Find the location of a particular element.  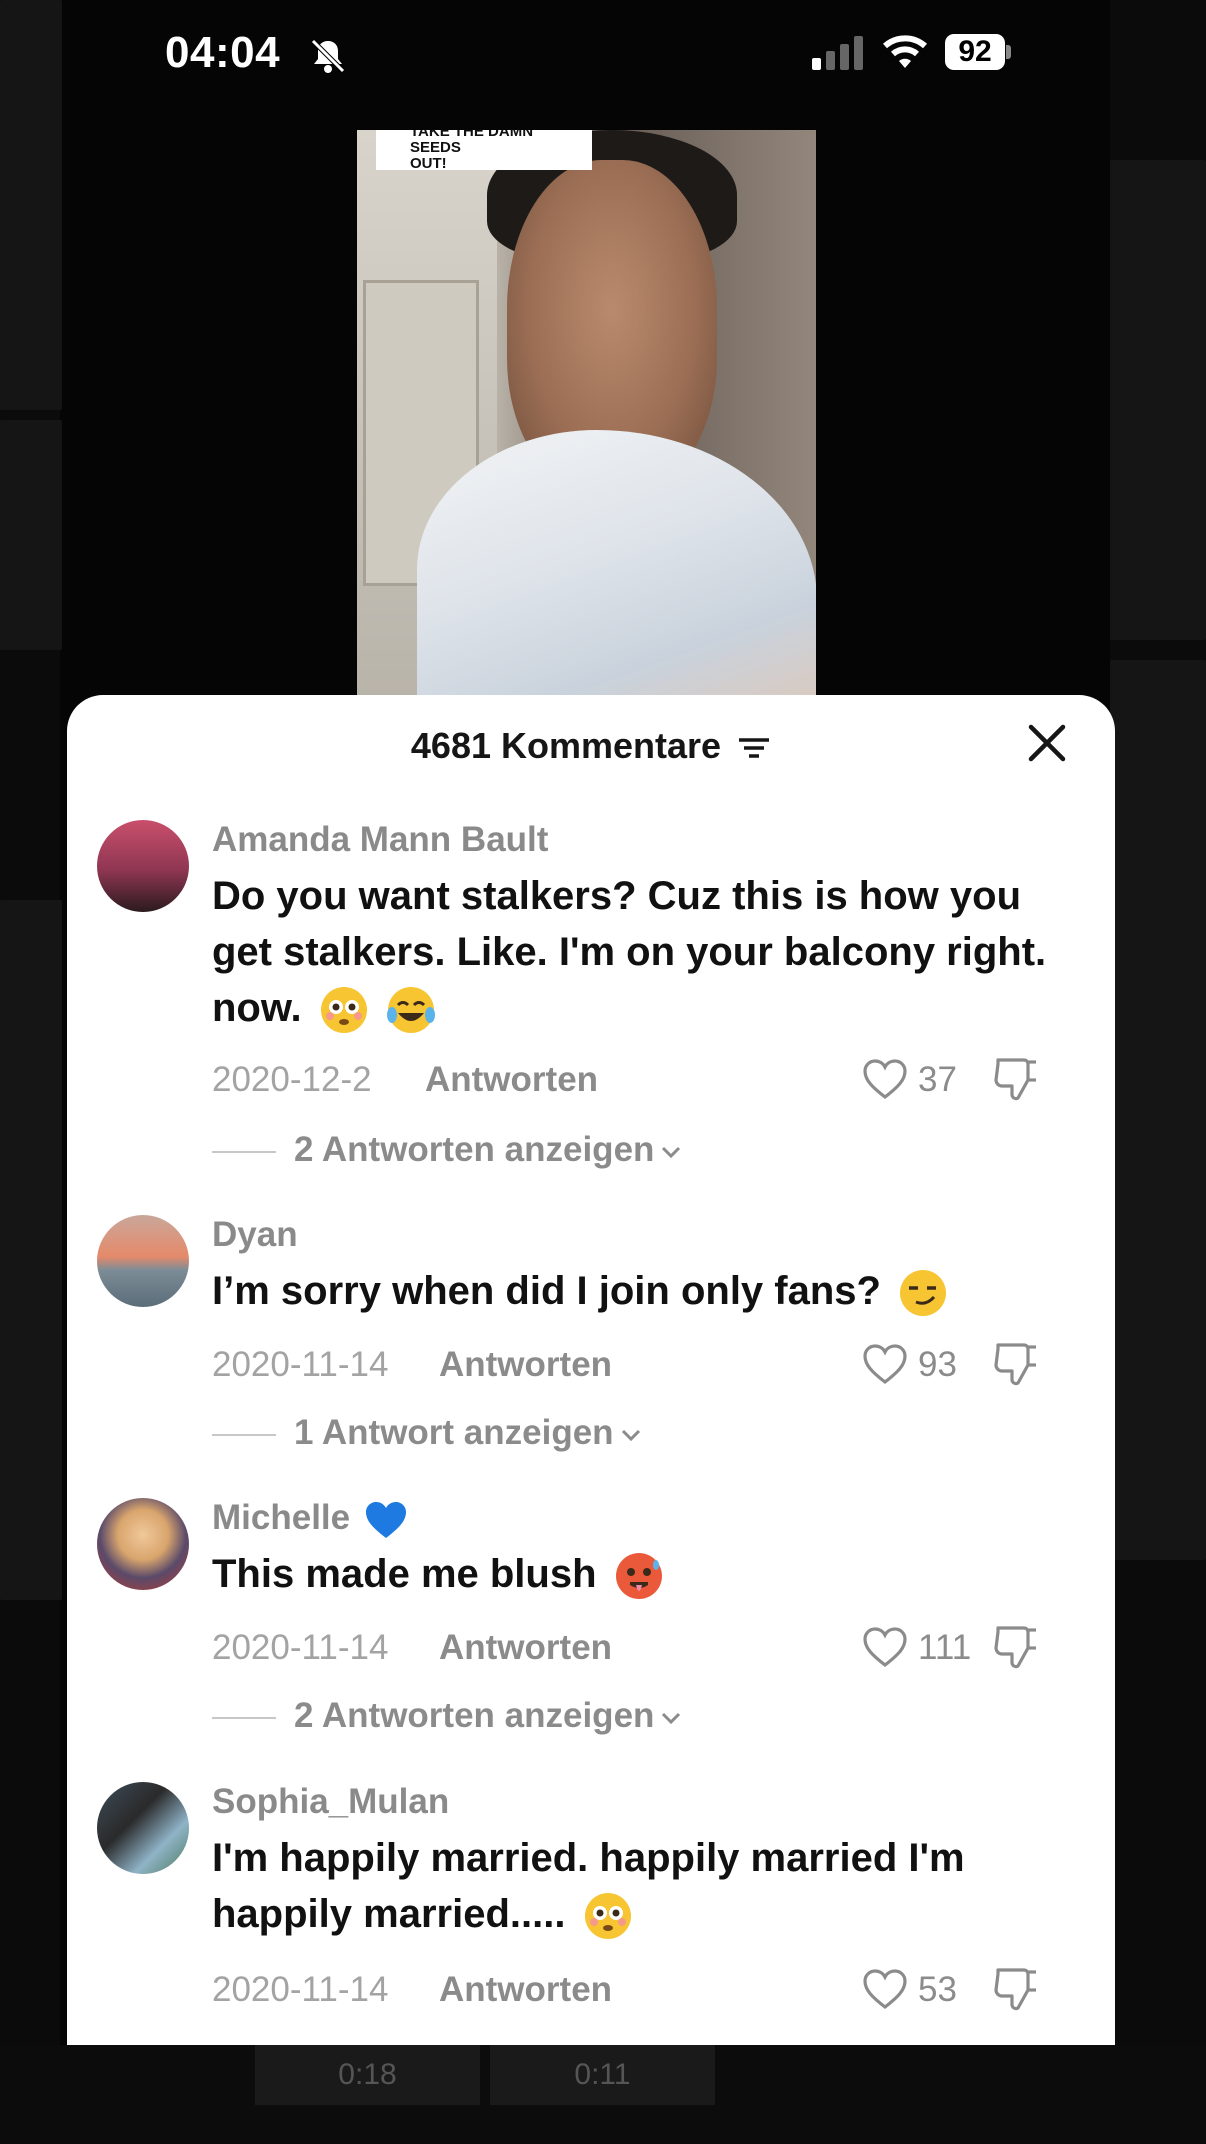

show-replies-button: 1 Antwort anzeigen is located at coordinates (427, 1435).